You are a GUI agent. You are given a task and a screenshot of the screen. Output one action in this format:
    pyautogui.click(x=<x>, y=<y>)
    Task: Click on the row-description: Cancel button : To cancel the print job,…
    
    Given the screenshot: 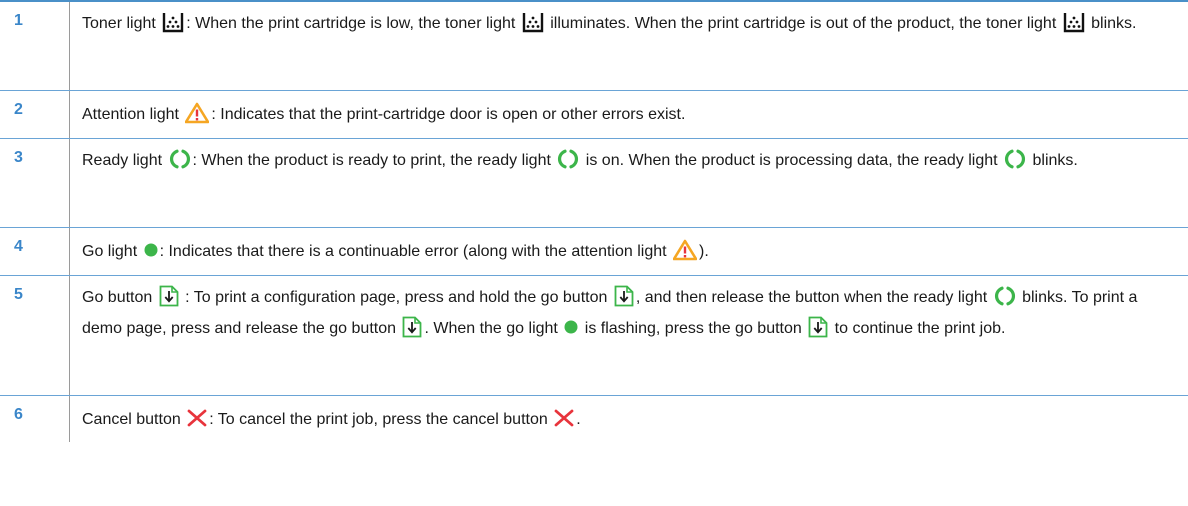 What is the action you would take?
    pyautogui.click(x=629, y=419)
    